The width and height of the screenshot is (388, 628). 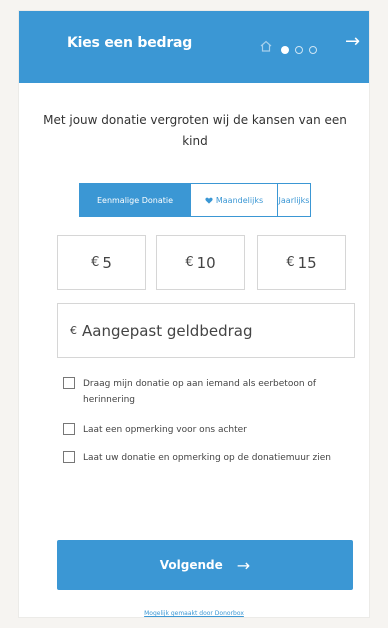 I want to click on custom-amount-input: € Aangepast geldbedrag, so click(x=206, y=330).